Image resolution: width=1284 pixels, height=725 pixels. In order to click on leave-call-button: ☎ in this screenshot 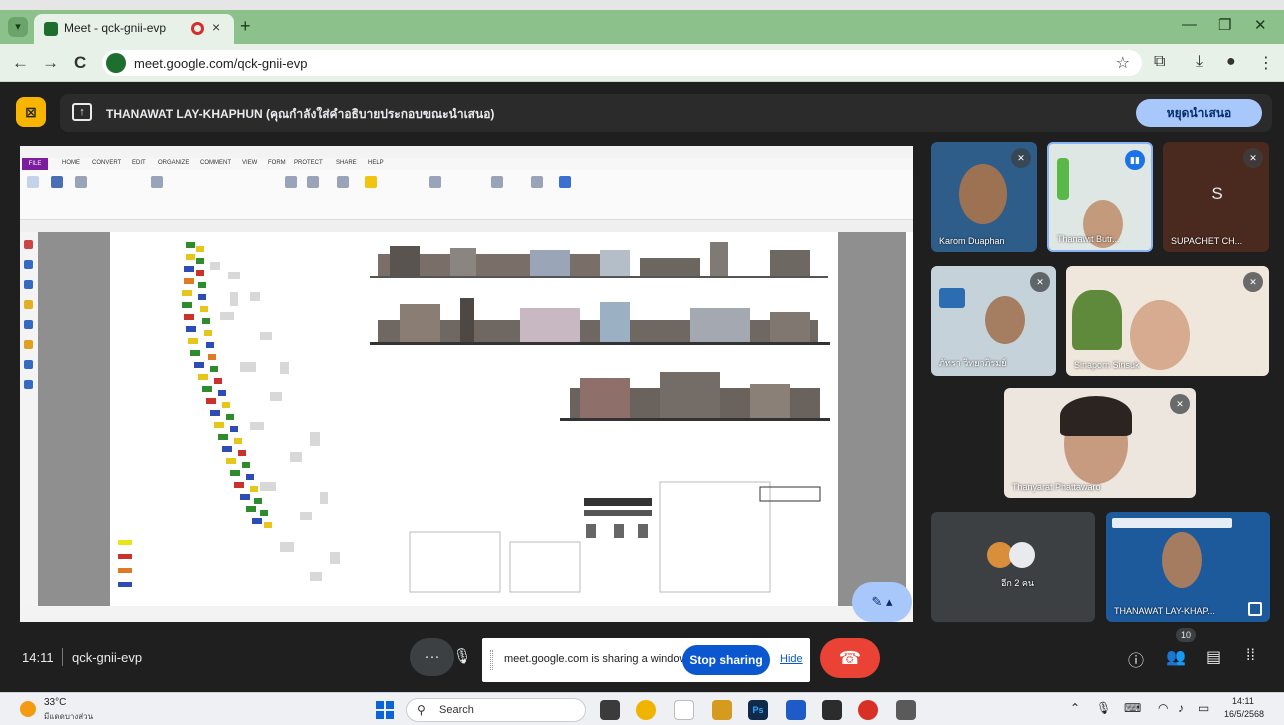, I will do `click(850, 658)`.